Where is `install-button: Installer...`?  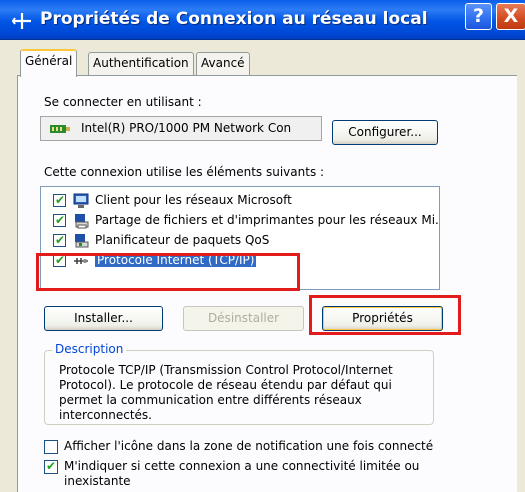
install-button: Installer... is located at coordinates (103, 318).